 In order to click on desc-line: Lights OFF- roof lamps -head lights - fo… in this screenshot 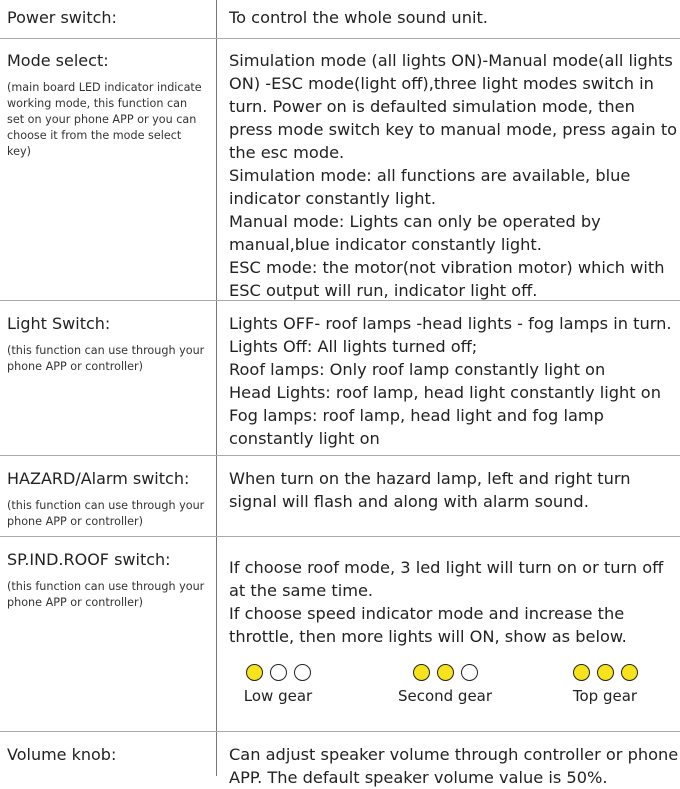, I will do `click(450, 323)`.